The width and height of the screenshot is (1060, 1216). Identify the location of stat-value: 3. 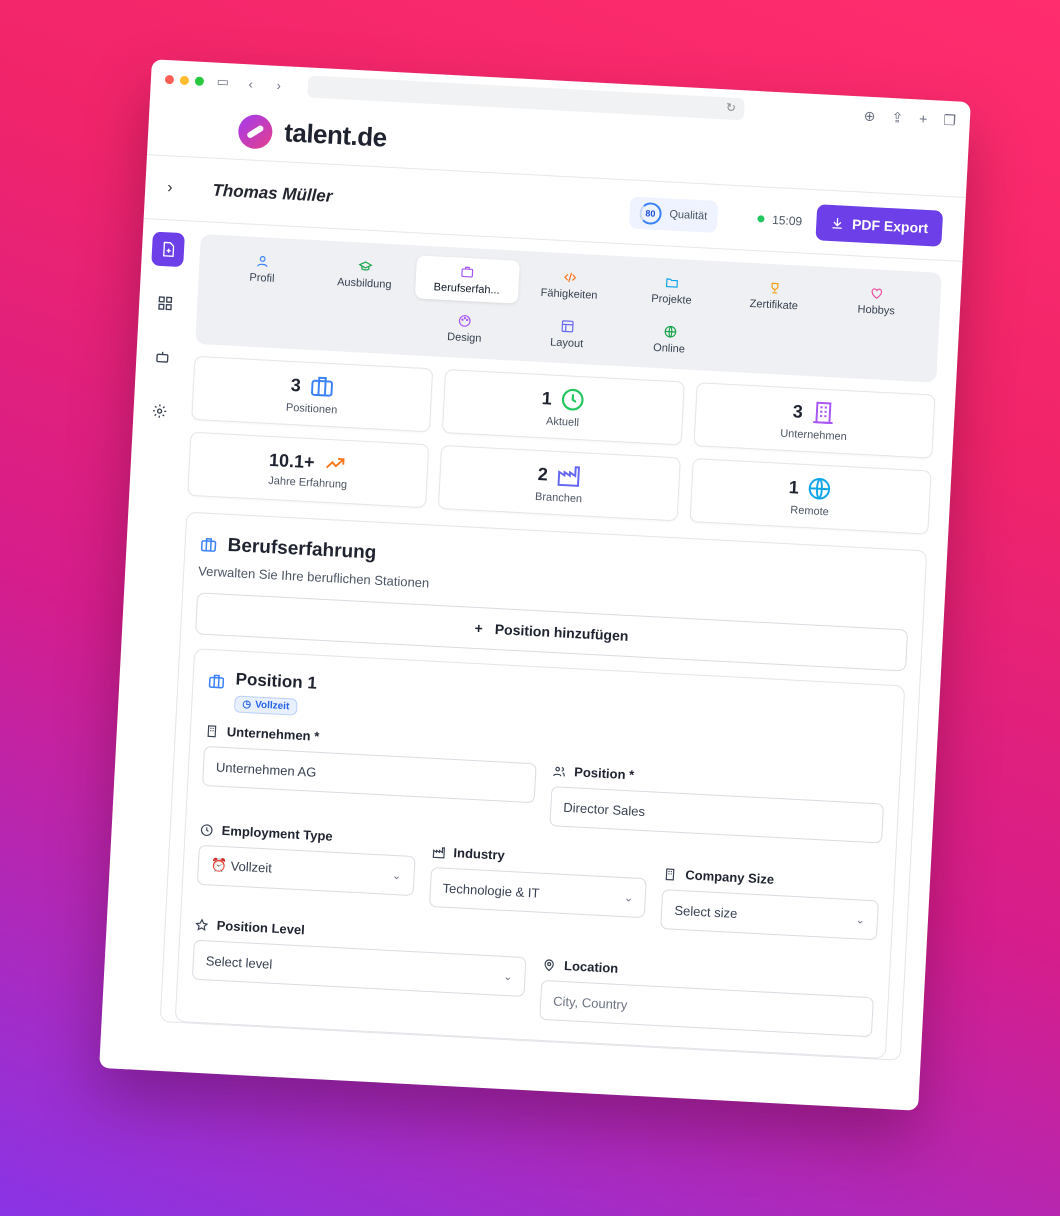
(798, 411).